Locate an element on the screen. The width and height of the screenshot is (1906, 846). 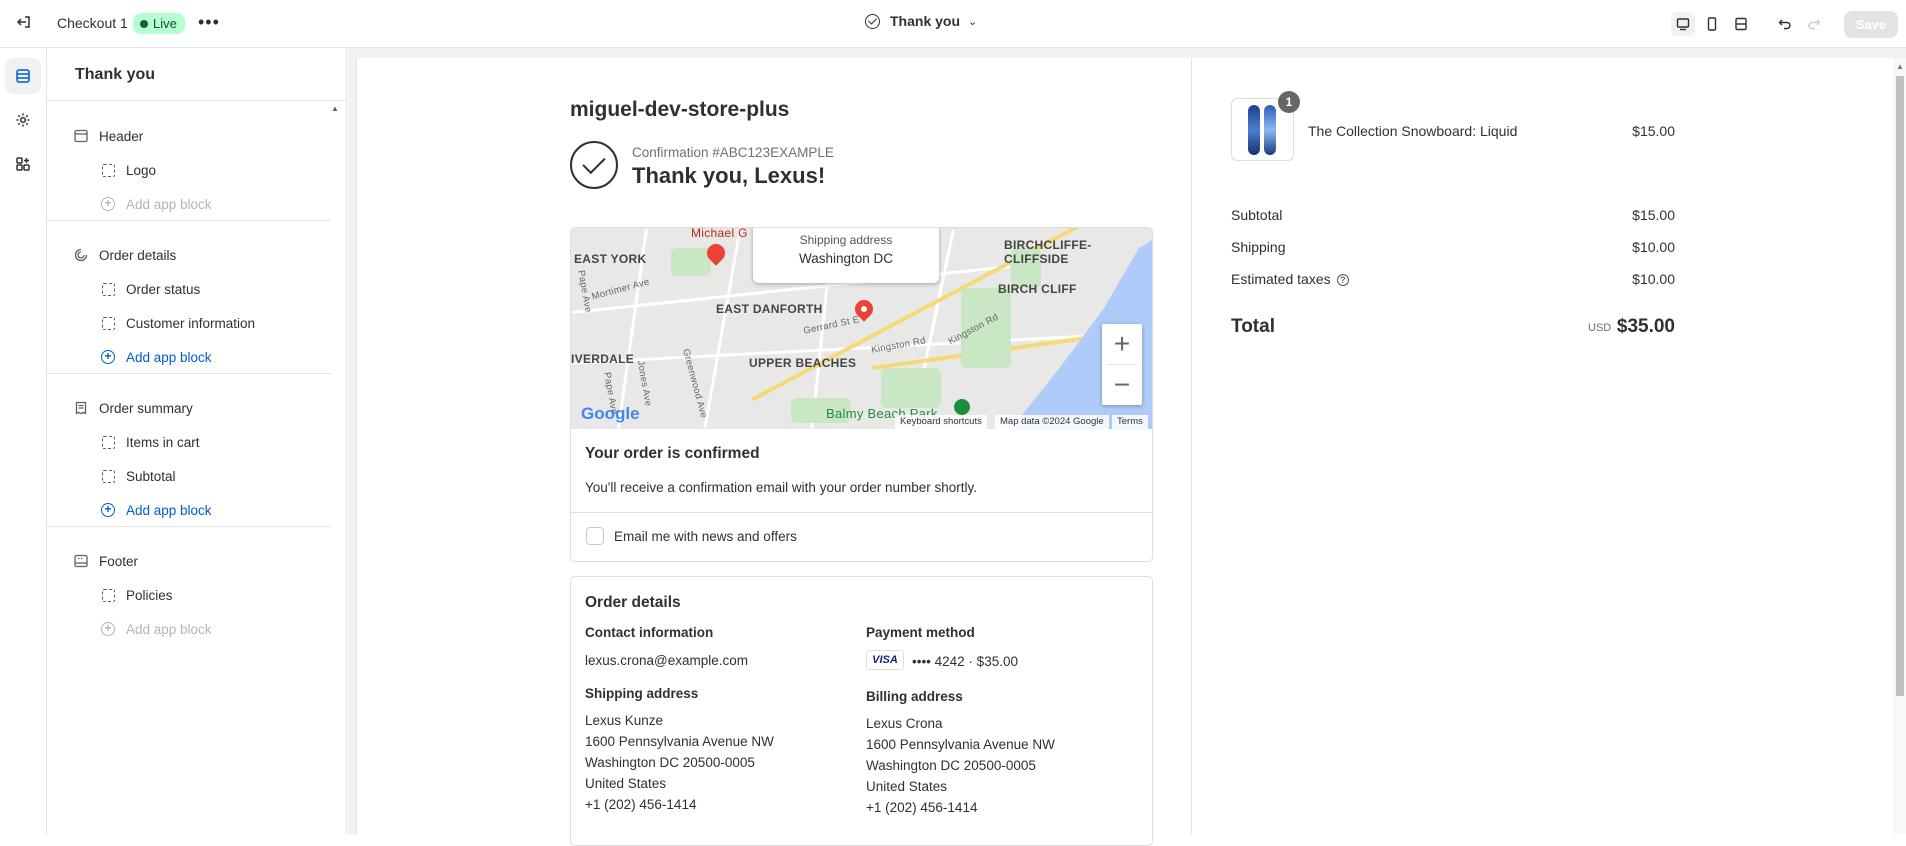
billing-city: Washington DC 20500-0005 is located at coordinates (951, 765).